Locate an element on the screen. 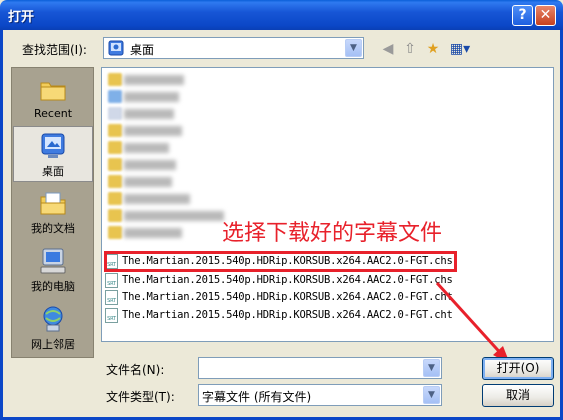 Image resolution: width=563 pixels, height=420 pixels. views-menu-icon: ▦▾ is located at coordinates (460, 49).